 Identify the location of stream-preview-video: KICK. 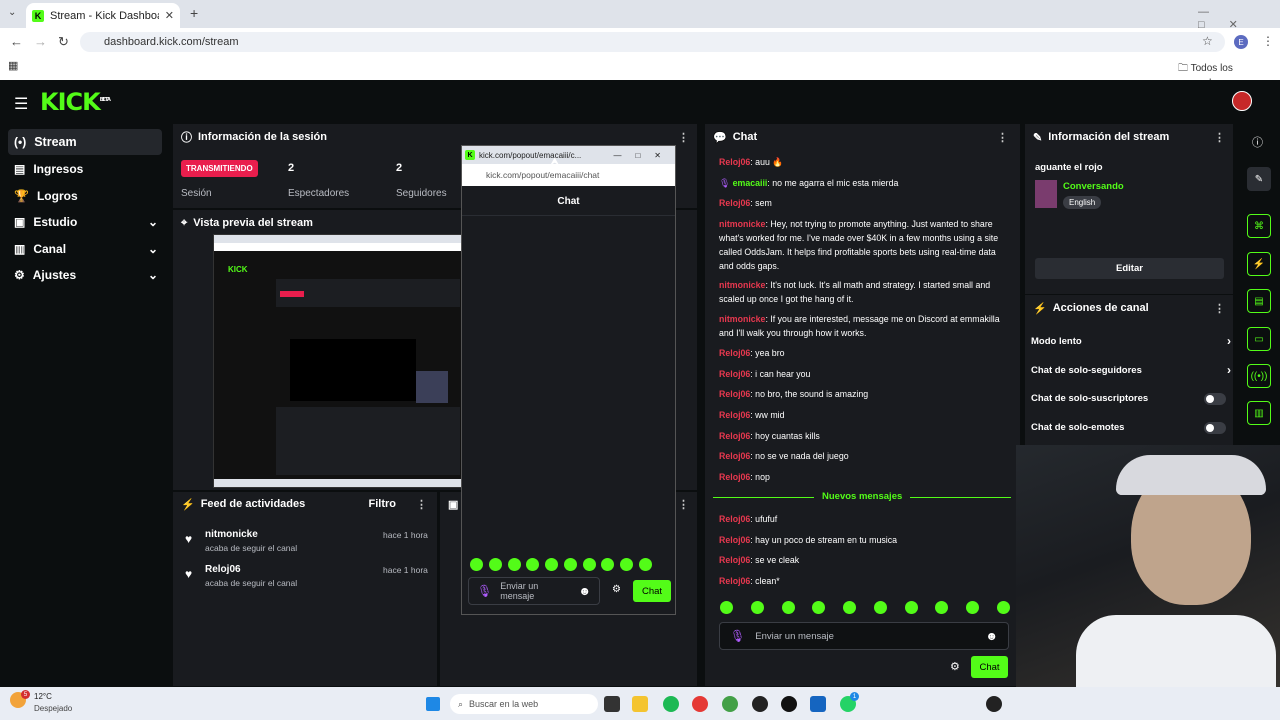
(338, 361).